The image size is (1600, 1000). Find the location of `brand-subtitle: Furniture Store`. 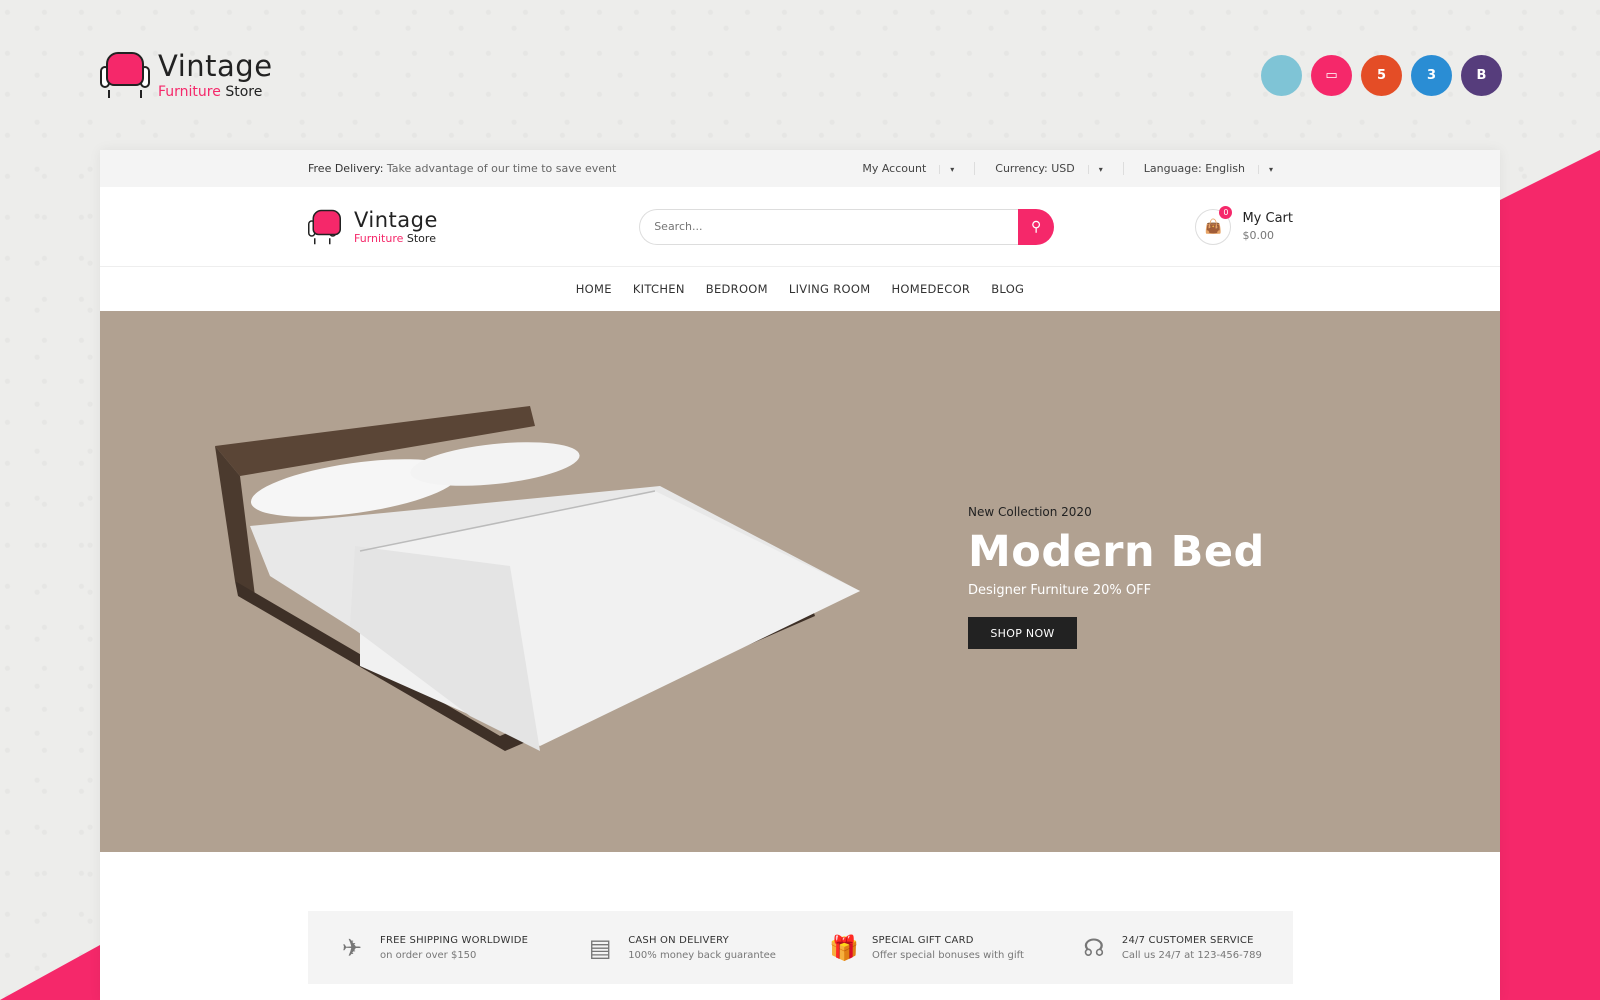

brand-subtitle: Furniture Store is located at coordinates (210, 91).